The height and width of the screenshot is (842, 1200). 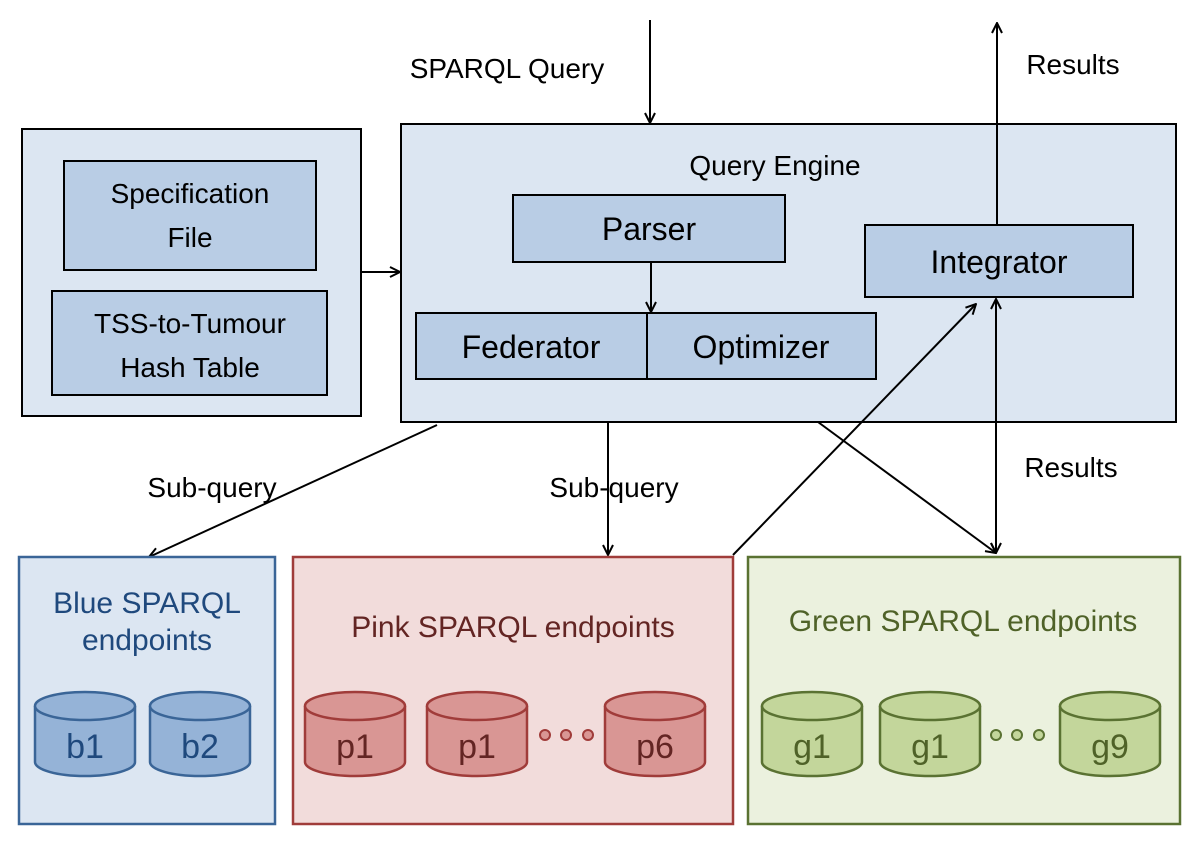 What do you see at coordinates (190, 367) in the screenshot?
I see `hash-label-2: Hash Table` at bounding box center [190, 367].